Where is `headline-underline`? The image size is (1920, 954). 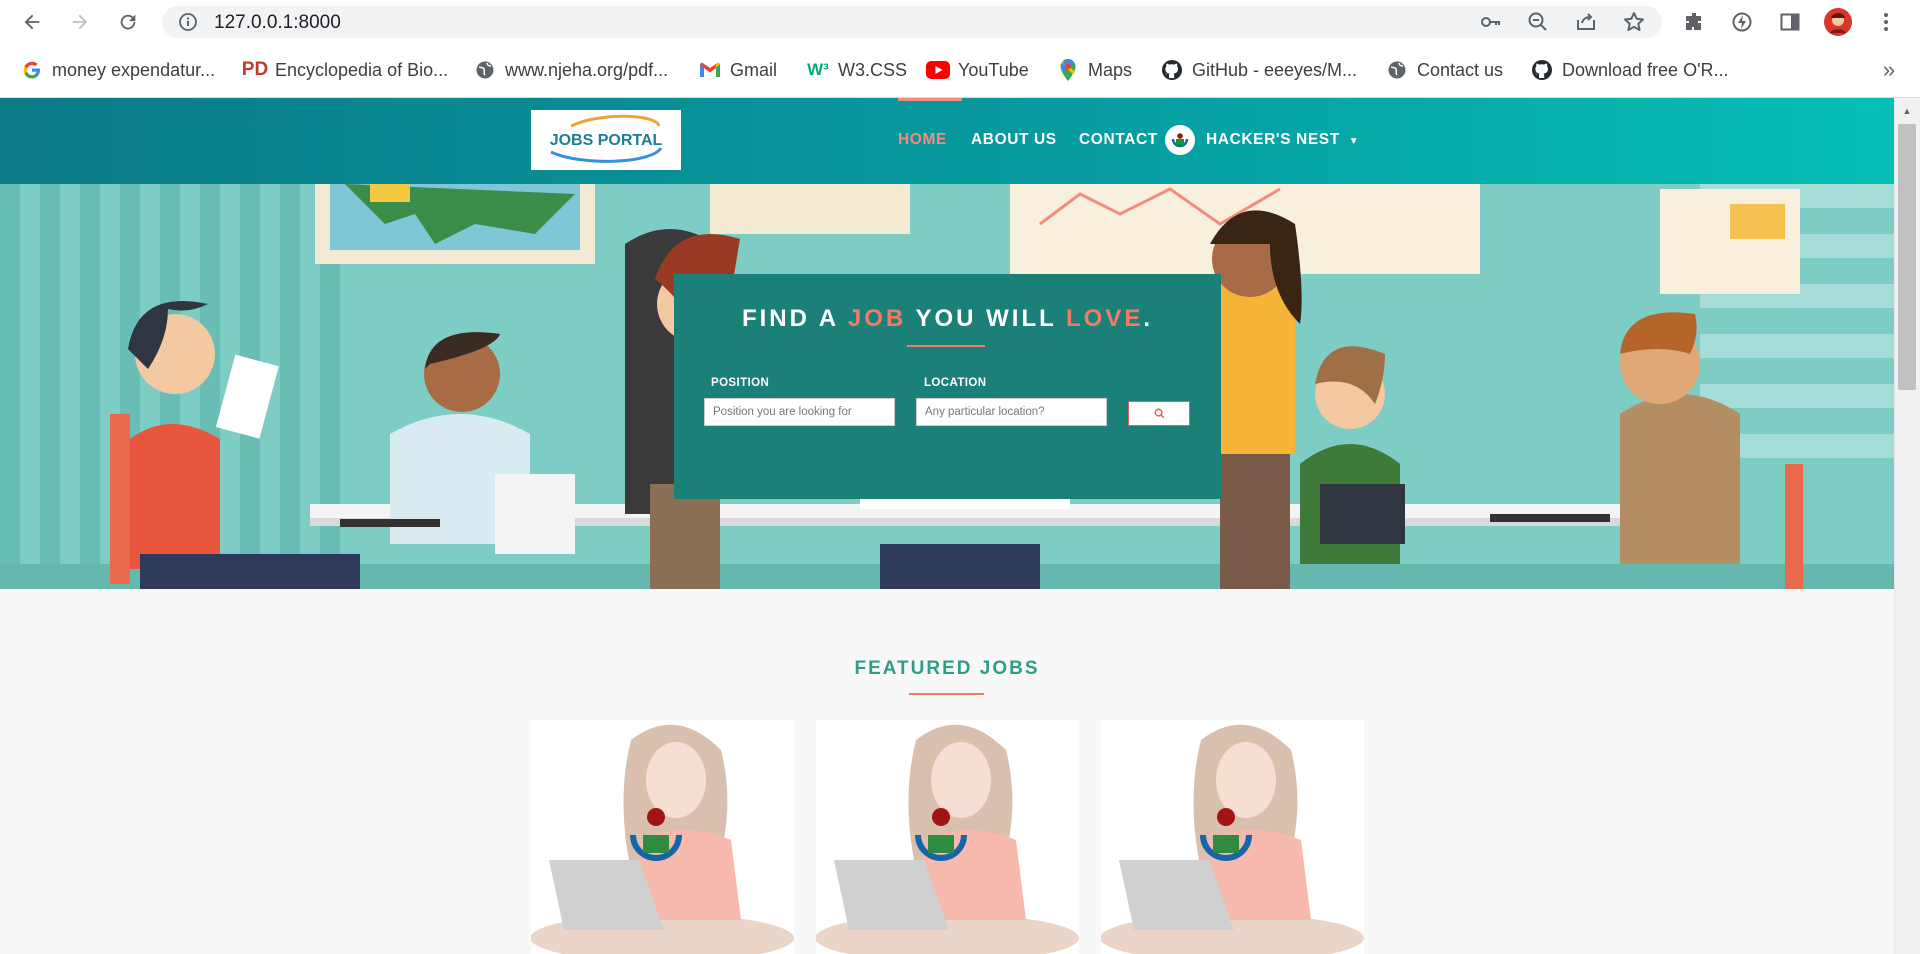
headline-underline is located at coordinates (946, 346).